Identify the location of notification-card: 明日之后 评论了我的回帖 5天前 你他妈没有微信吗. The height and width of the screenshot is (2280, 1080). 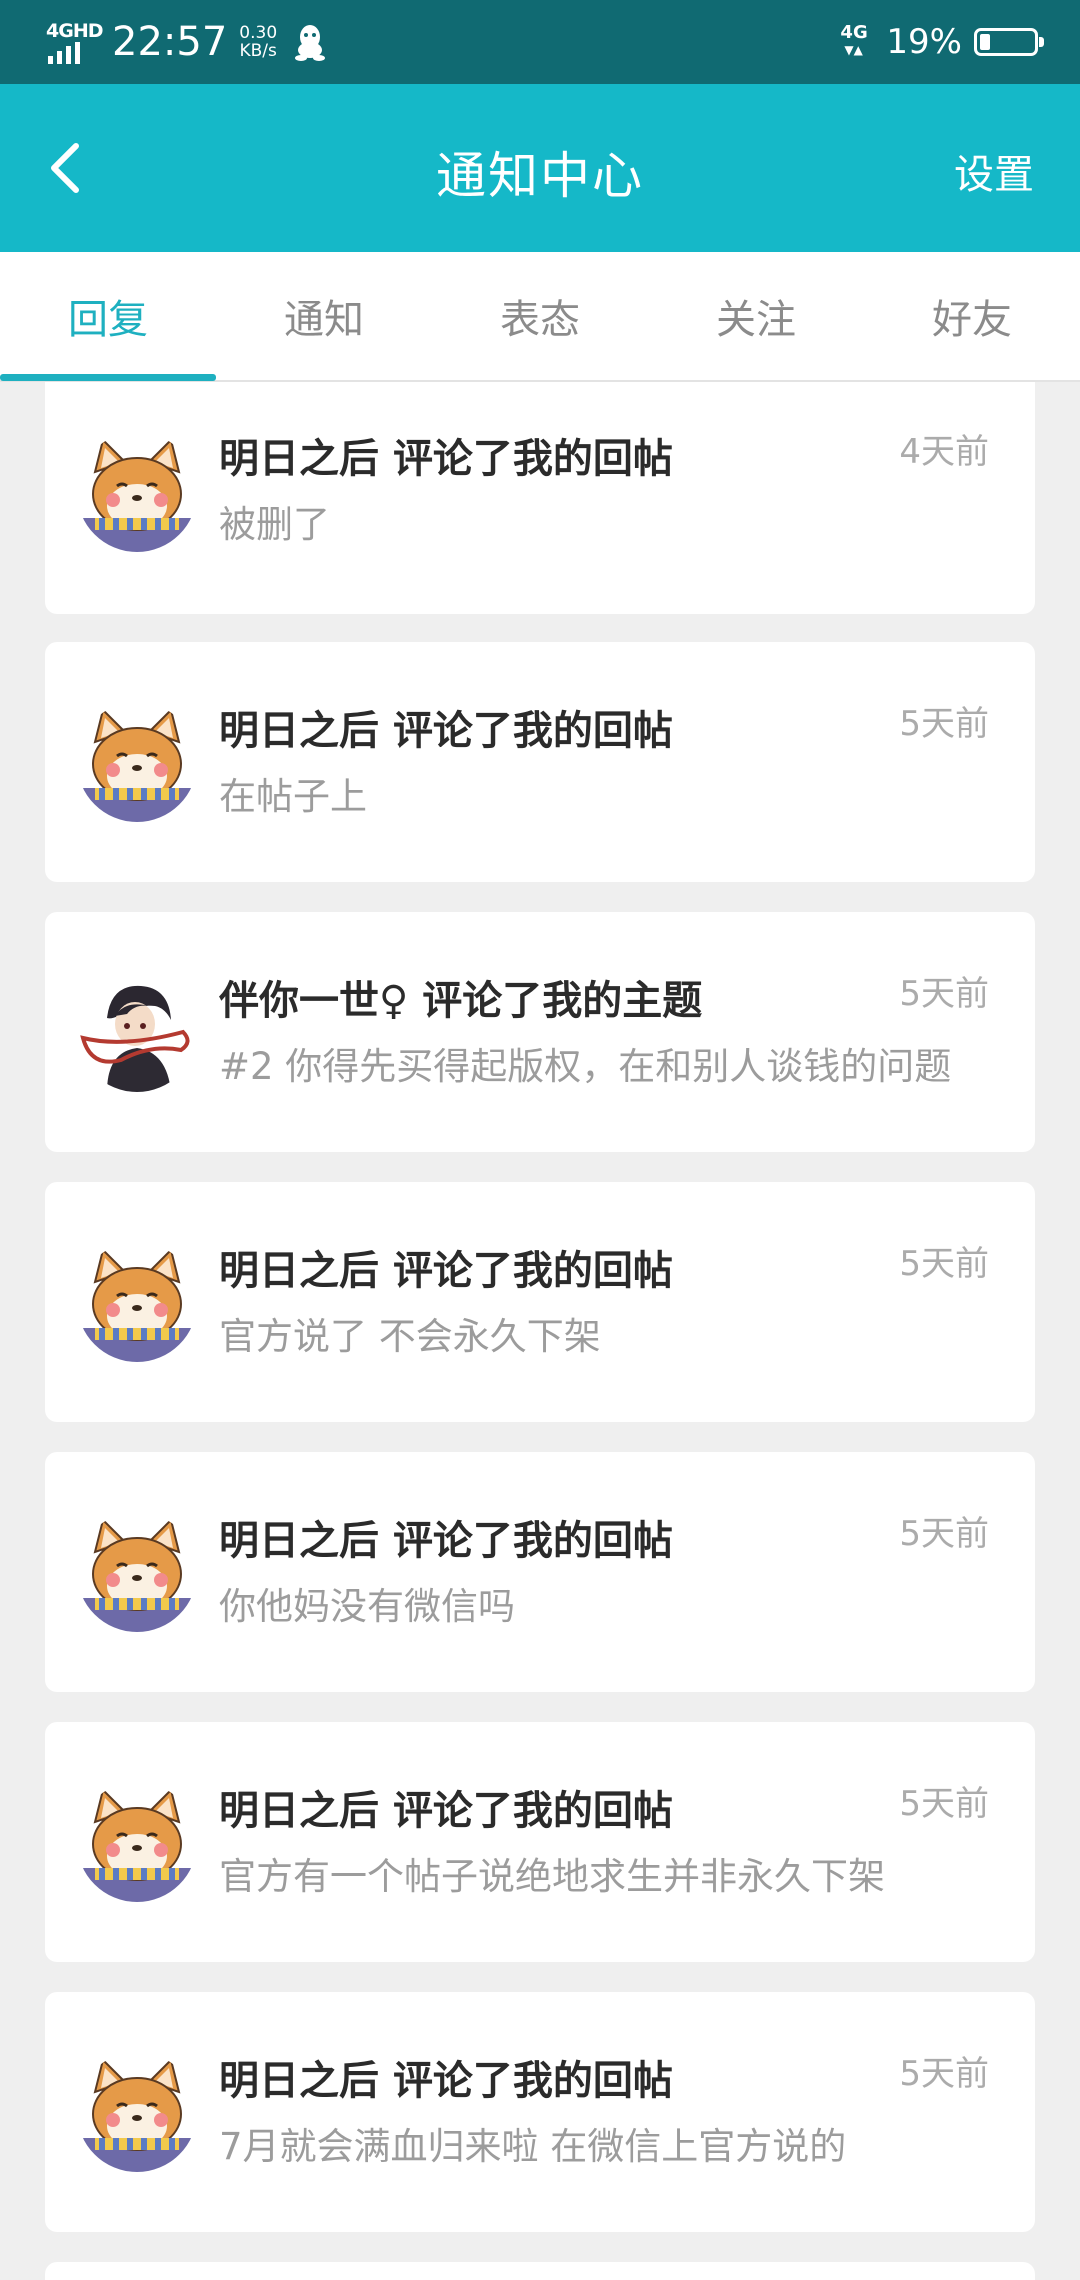
(540, 1572).